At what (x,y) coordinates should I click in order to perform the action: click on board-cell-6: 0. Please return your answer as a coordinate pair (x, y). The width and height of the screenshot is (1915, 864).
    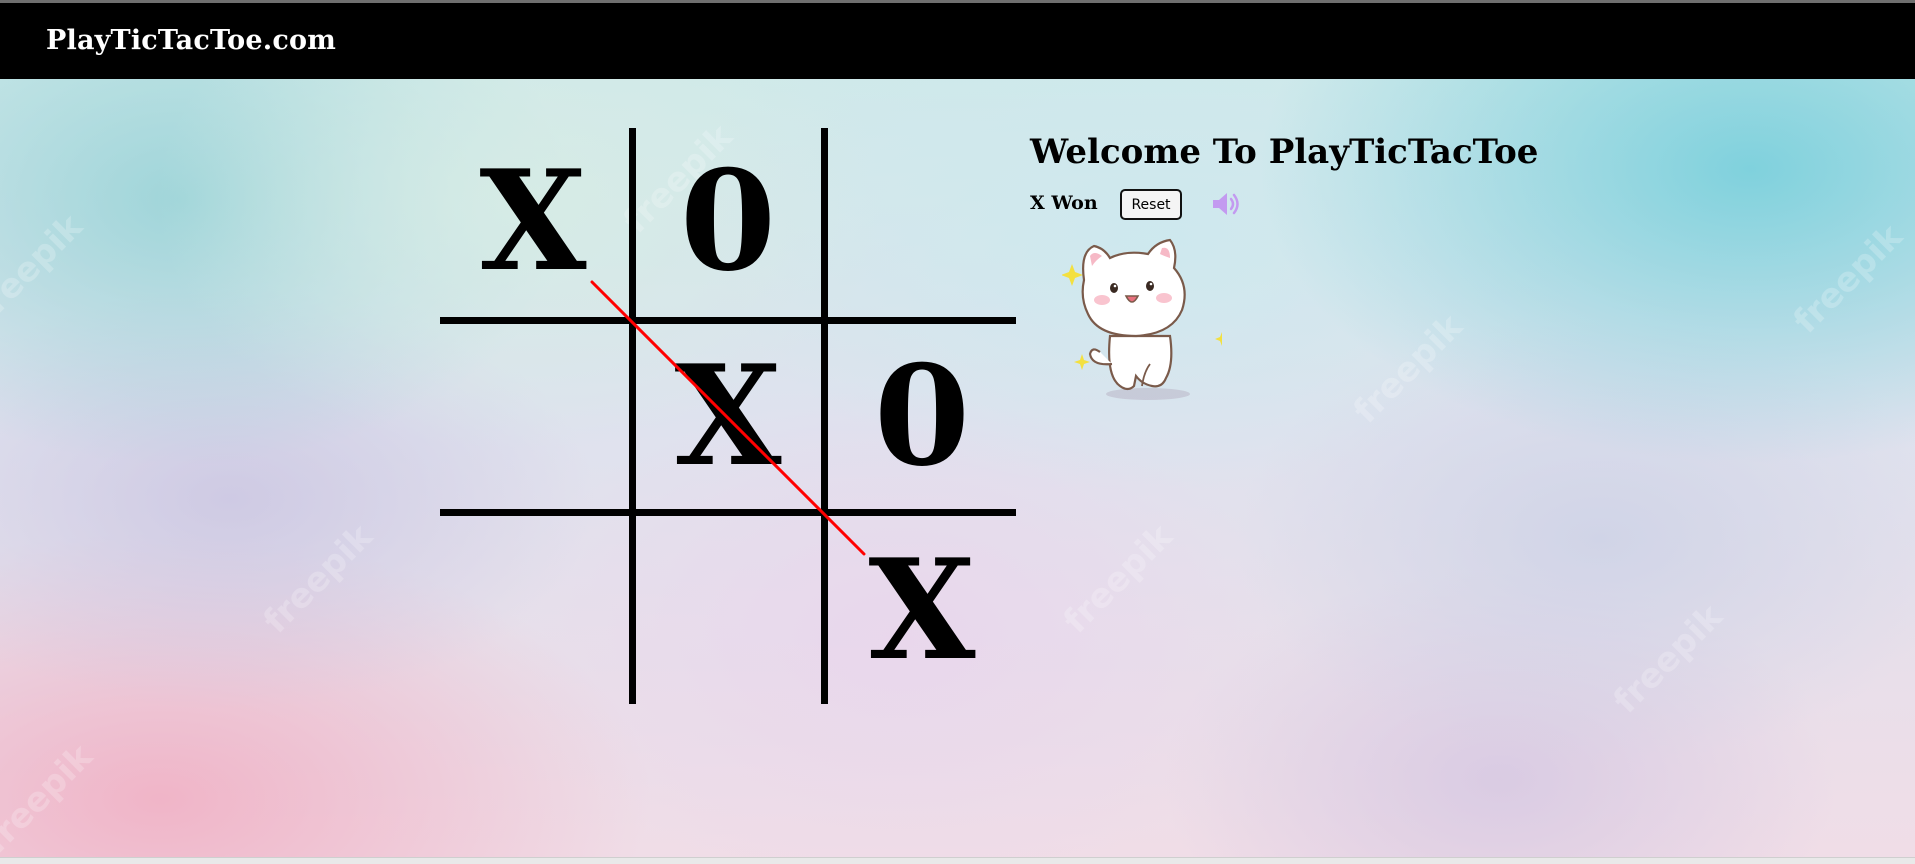
    Looking at the image, I should click on (922, 416).